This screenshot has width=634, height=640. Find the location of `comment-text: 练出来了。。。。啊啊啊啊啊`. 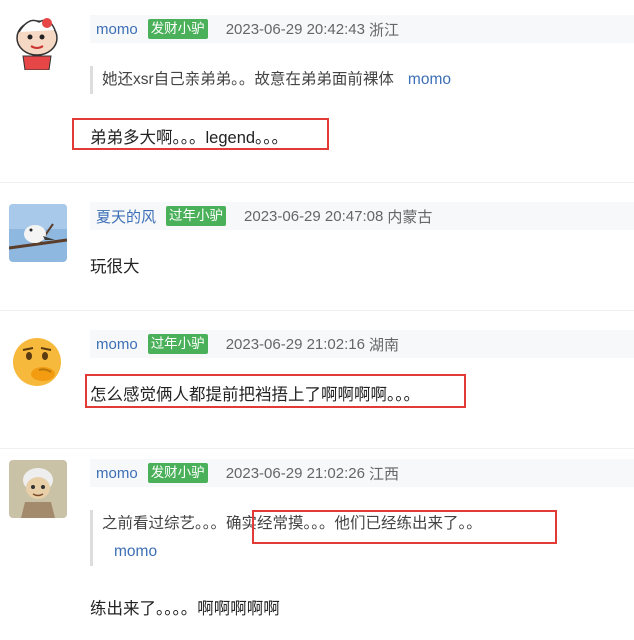

comment-text: 练出来了。。。。啊啊啊啊啊 is located at coordinates (185, 609).